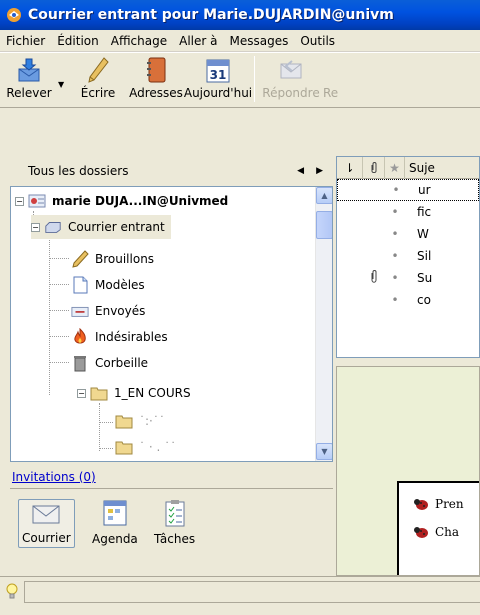 This screenshot has height=615, width=480. What do you see at coordinates (78, 171) in the screenshot?
I see `folder-view-label: Tous les dossiers` at bounding box center [78, 171].